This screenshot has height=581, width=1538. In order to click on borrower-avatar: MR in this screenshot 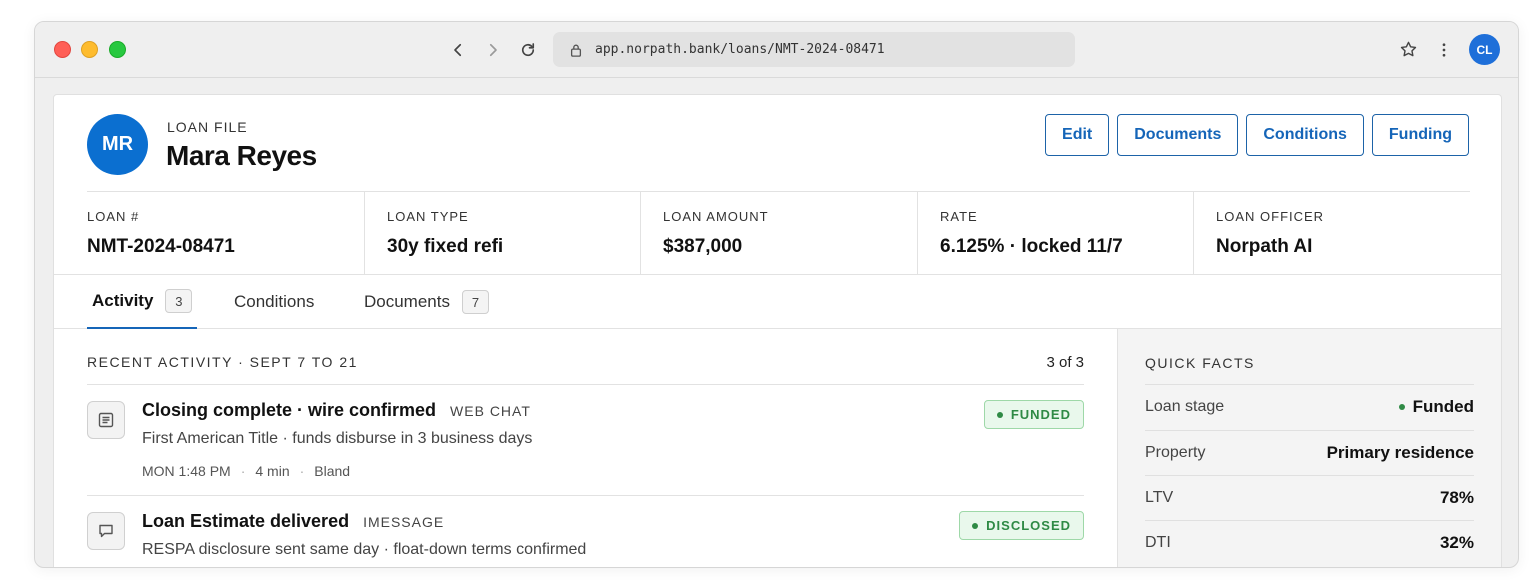, I will do `click(117, 144)`.